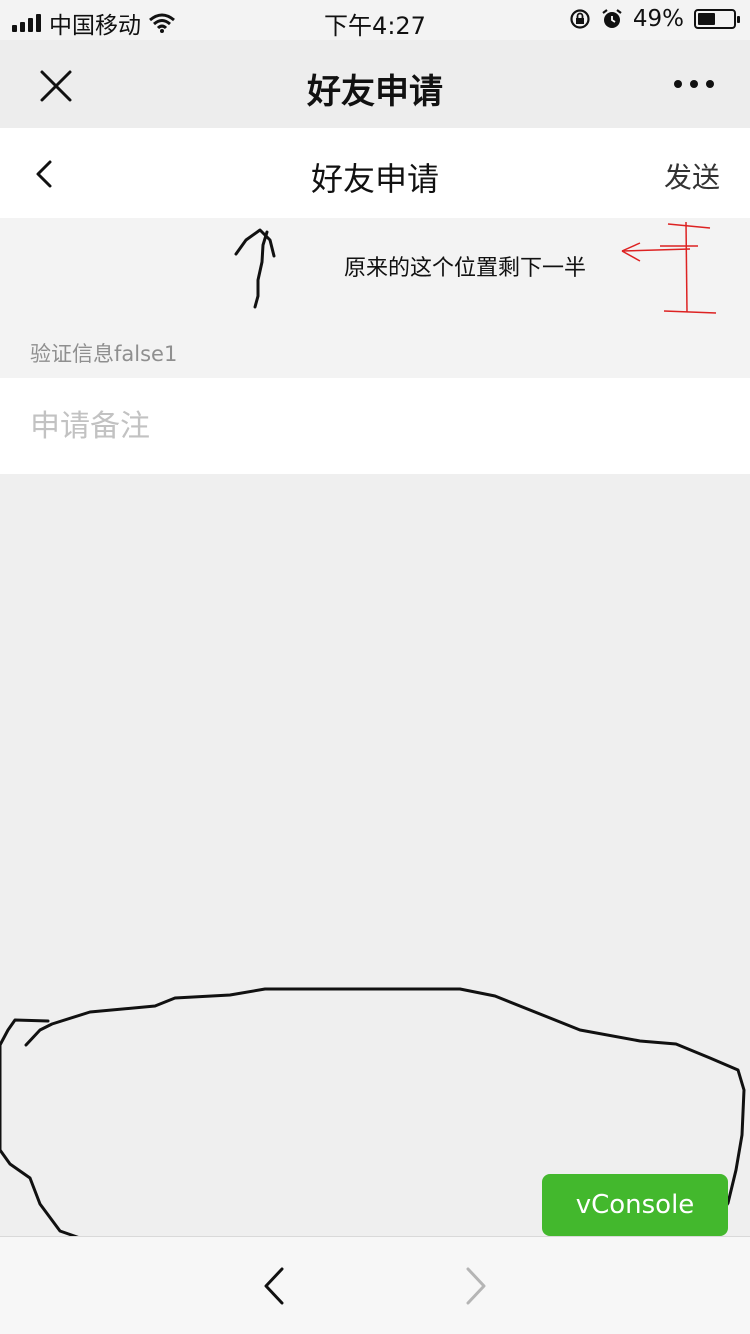  I want to click on page-title: 好友申请, so click(374, 179).